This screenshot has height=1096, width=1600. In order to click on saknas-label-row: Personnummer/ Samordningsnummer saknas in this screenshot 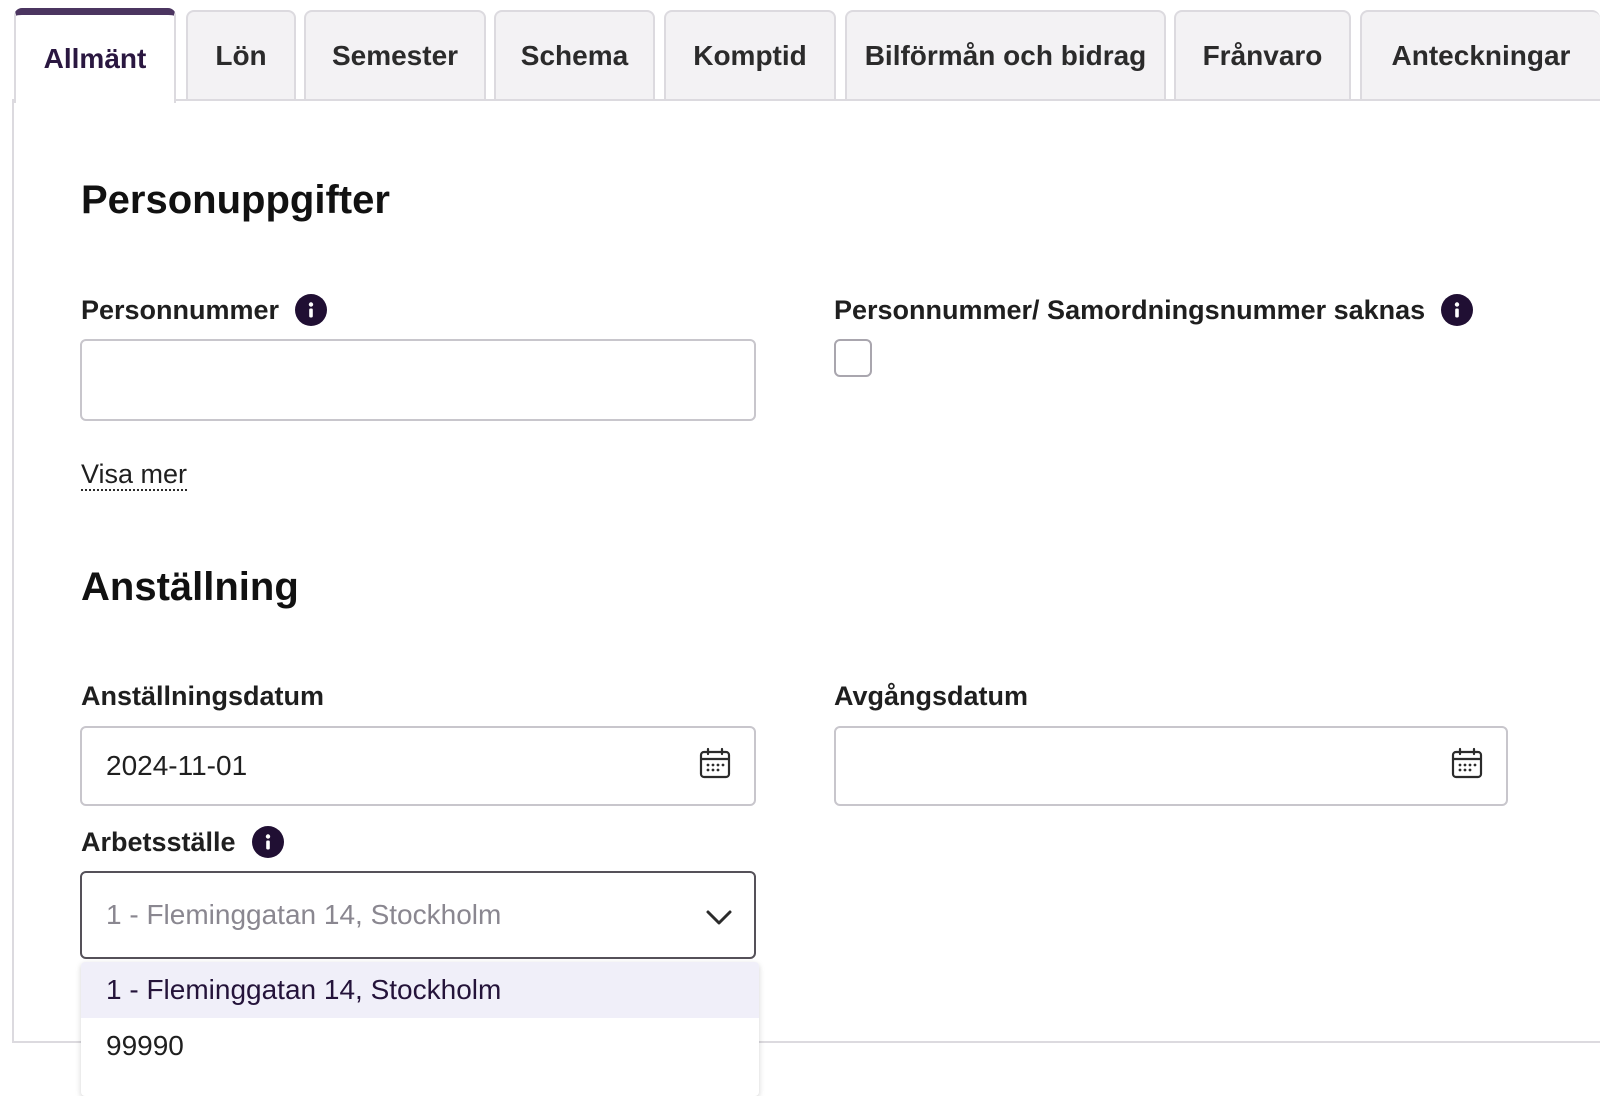, I will do `click(1154, 310)`.